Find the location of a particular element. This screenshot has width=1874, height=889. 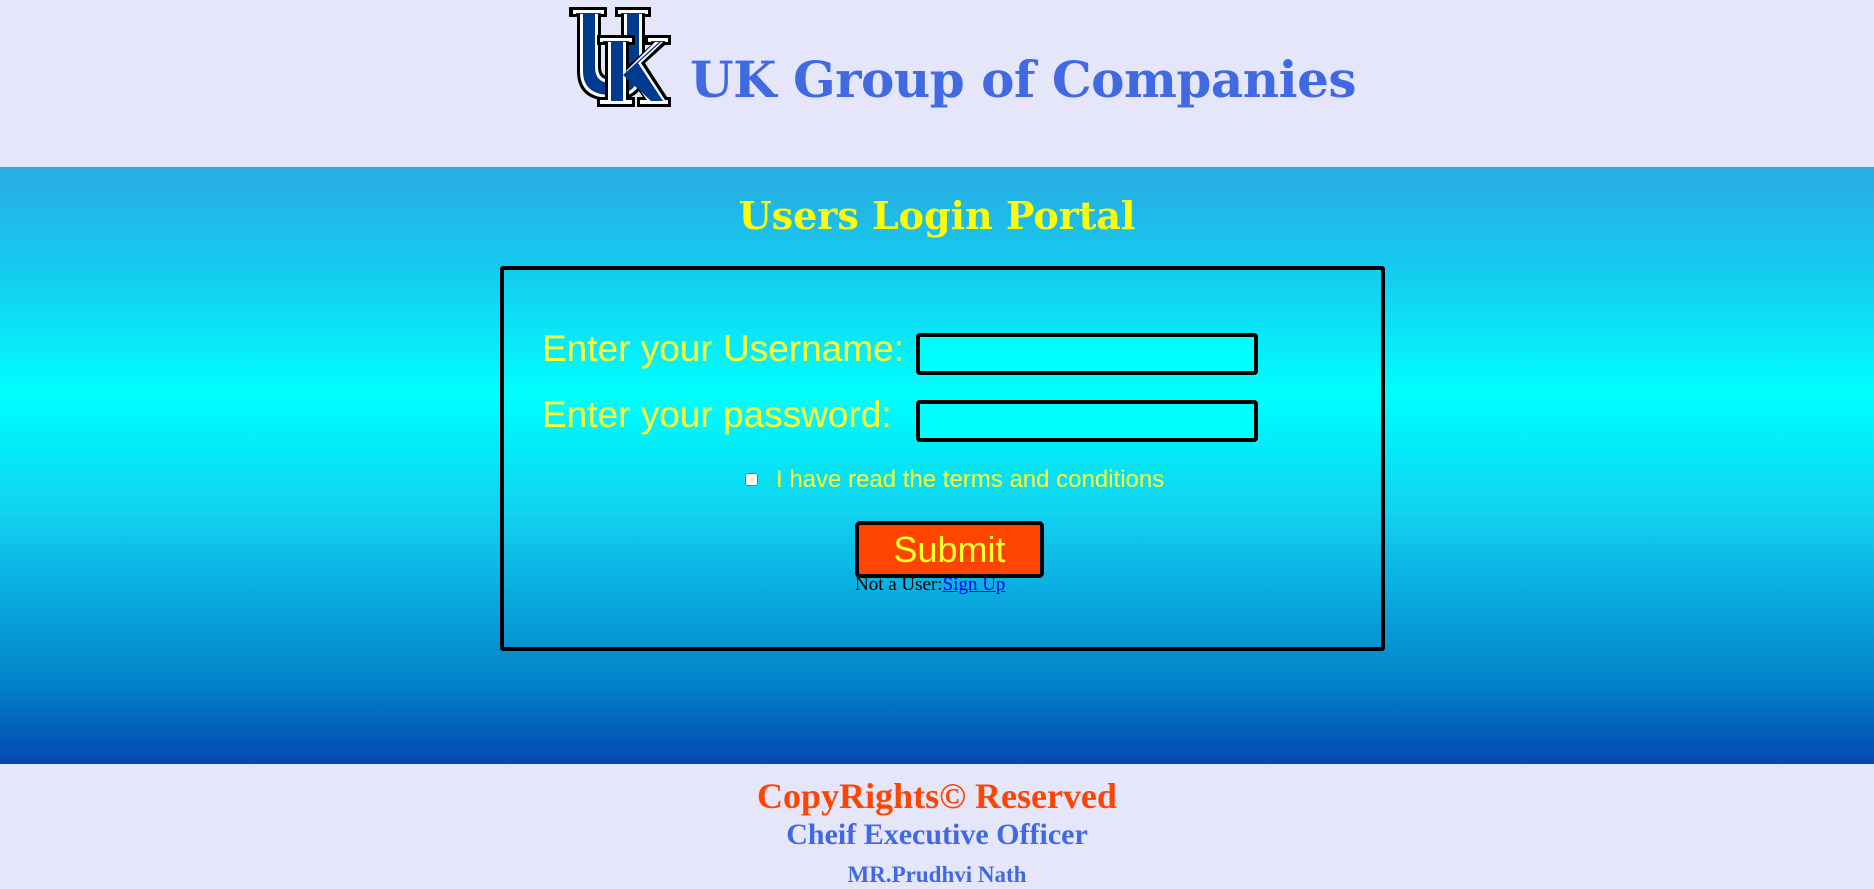

password-input is located at coordinates (1087, 421).